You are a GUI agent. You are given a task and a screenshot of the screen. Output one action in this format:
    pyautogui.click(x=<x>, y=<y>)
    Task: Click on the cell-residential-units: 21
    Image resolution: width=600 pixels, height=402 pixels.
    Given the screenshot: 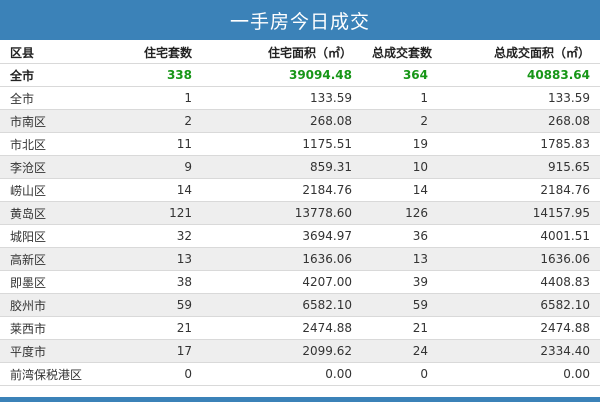 What is the action you would take?
    pyautogui.click(x=166, y=328)
    